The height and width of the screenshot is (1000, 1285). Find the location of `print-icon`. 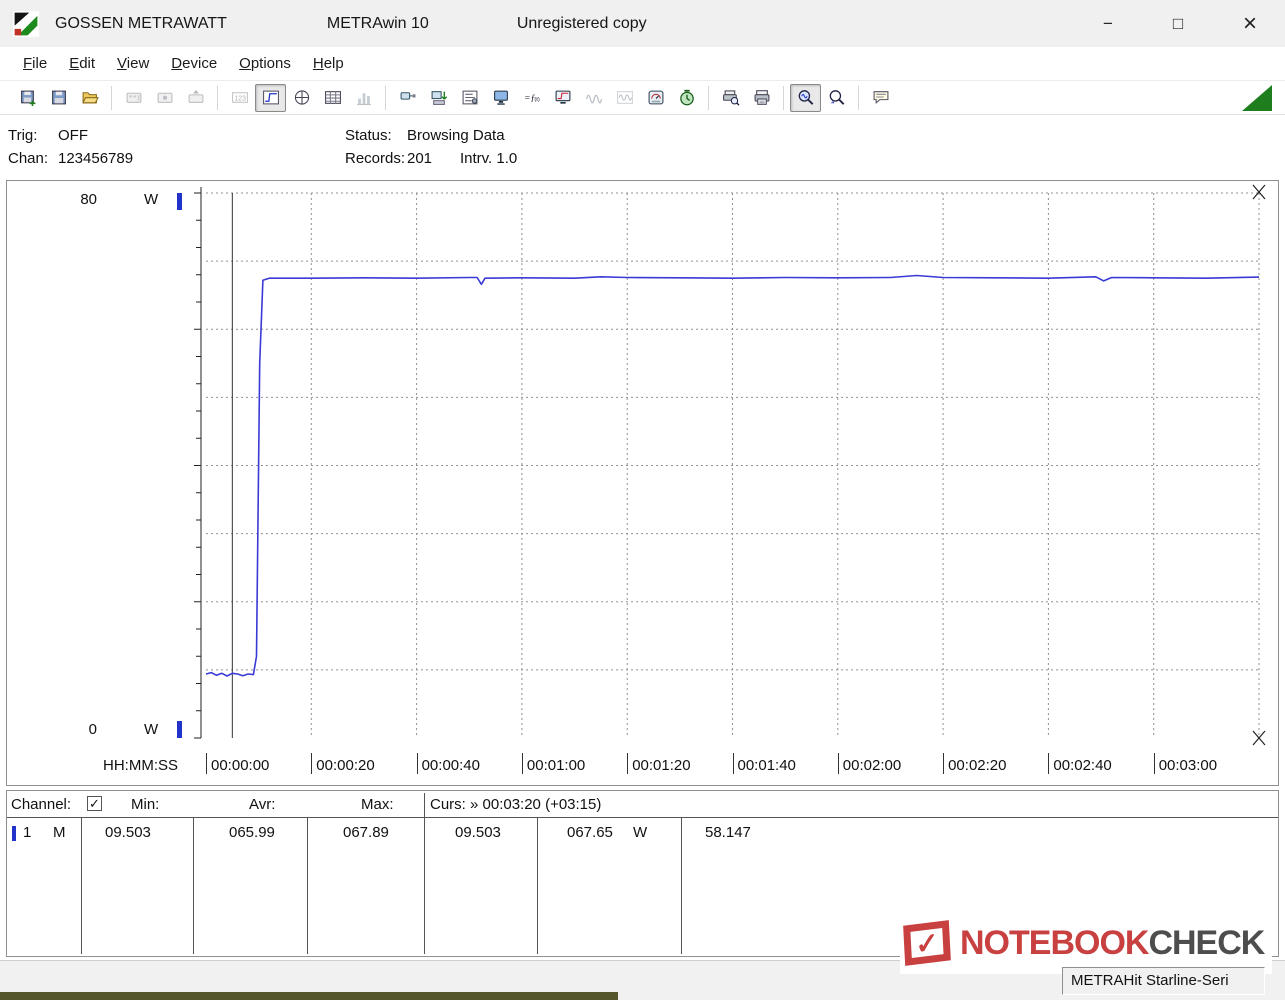

print-icon is located at coordinates (762, 97).